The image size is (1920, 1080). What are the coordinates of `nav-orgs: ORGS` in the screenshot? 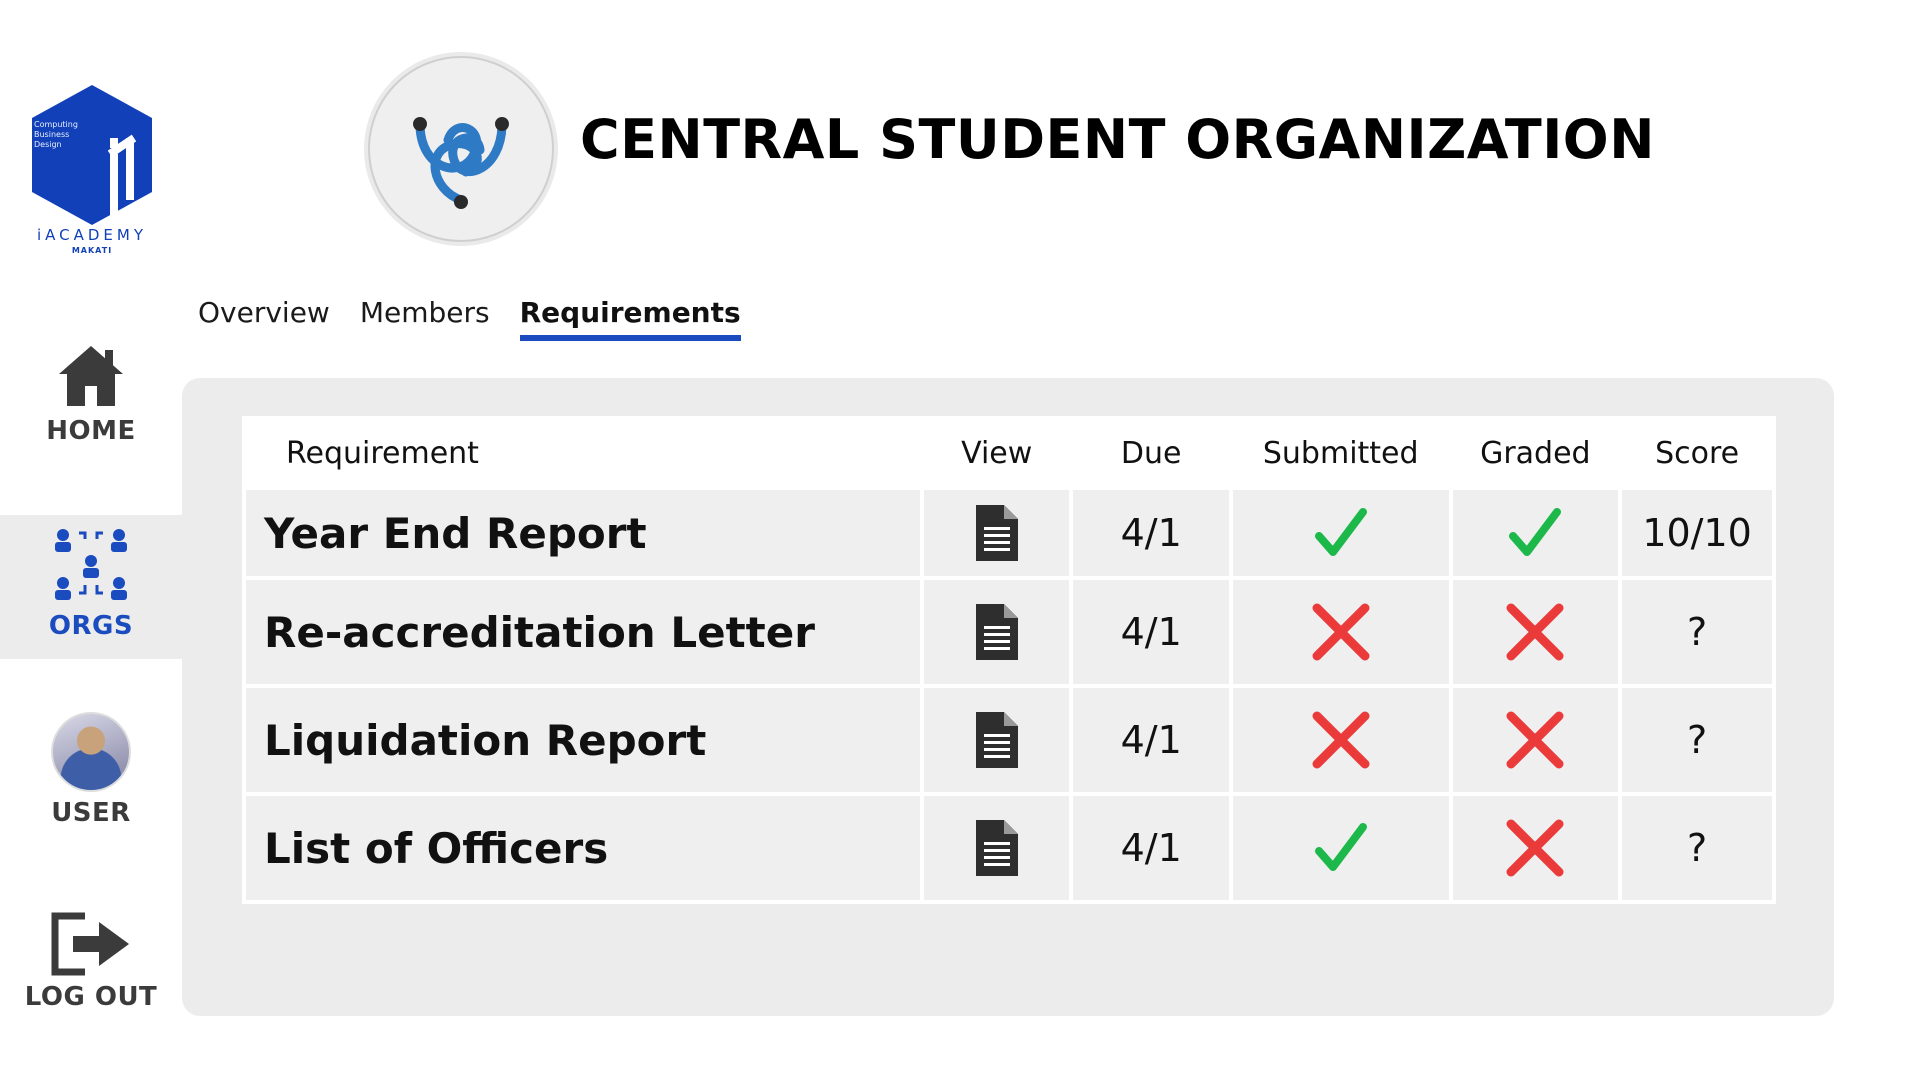 It's located at (91, 587).